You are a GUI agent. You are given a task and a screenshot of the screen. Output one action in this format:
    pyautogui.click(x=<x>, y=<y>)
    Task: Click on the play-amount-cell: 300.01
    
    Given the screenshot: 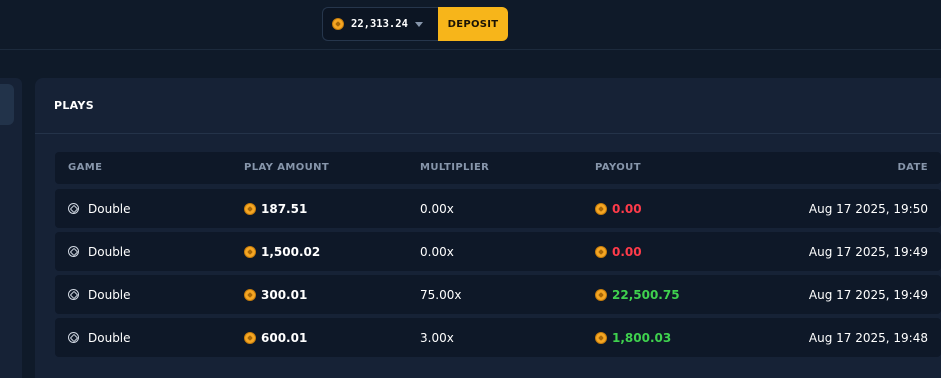 What is the action you would take?
    pyautogui.click(x=275, y=294)
    